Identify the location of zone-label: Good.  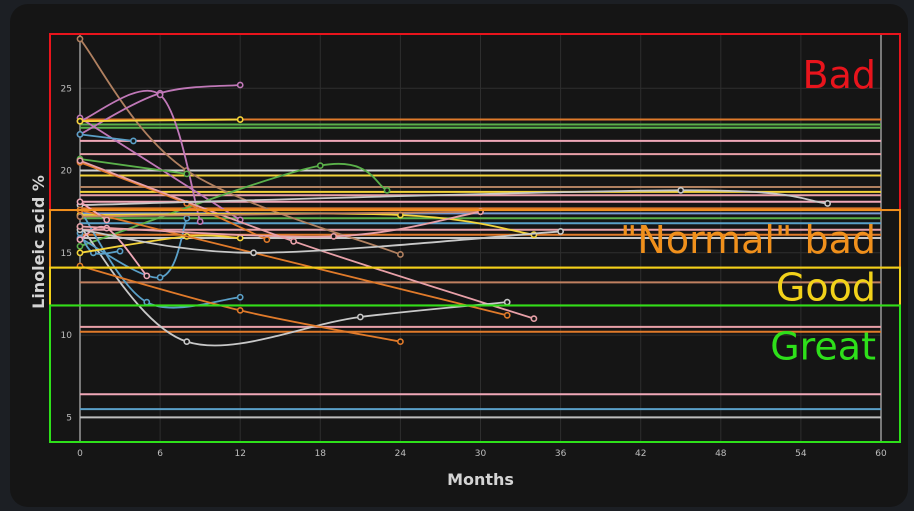
(826, 288).